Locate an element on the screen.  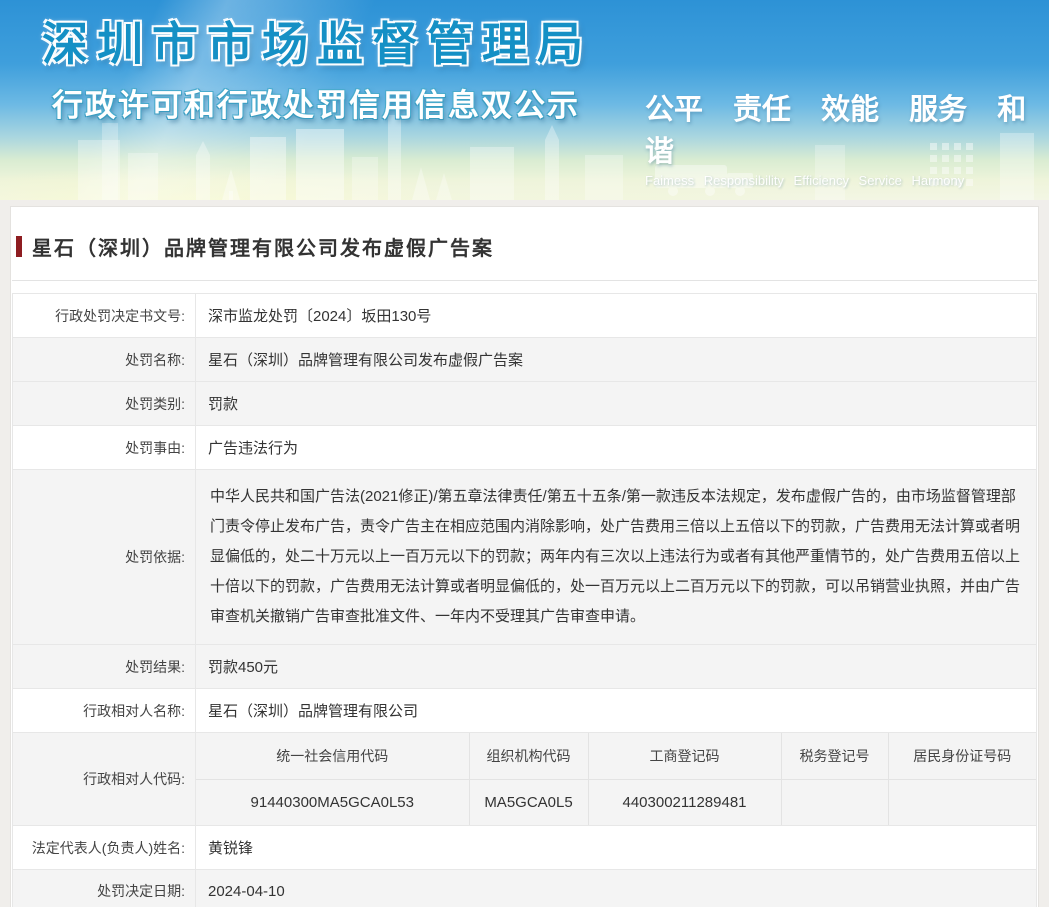
row-penalty-category: 处罚类别: 罚款 is located at coordinates (524, 403).